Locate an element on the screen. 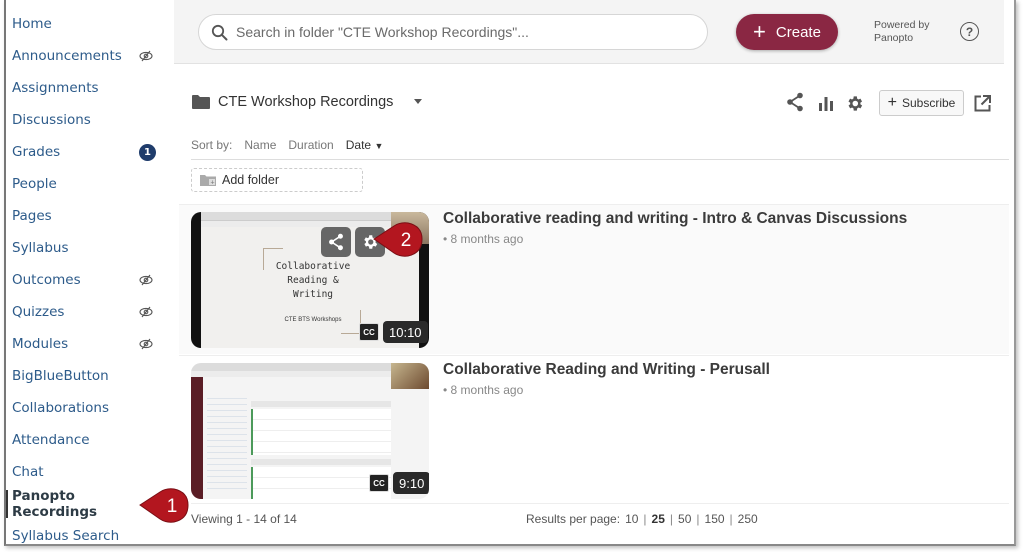 Image resolution: width=1024 pixels, height=552 pixels. canvas-course-nav is located at coordinates (227, 443).